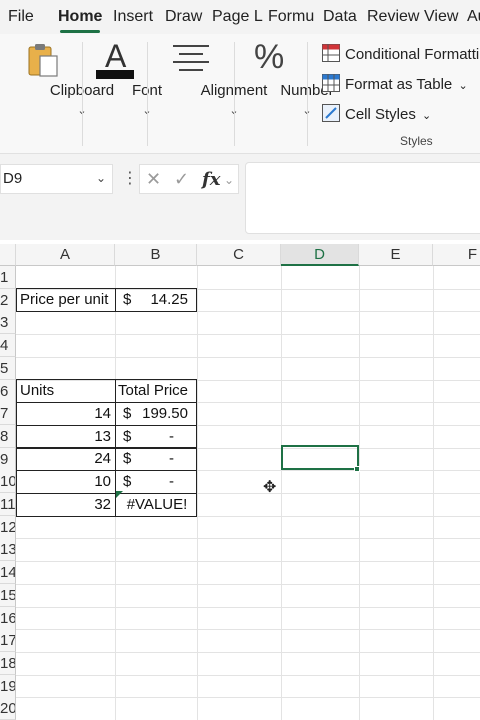 Image resolution: width=480 pixels, height=720 pixels. What do you see at coordinates (412, 54) in the screenshot?
I see `conditional-formatting-label: Conditional Formatting` at bounding box center [412, 54].